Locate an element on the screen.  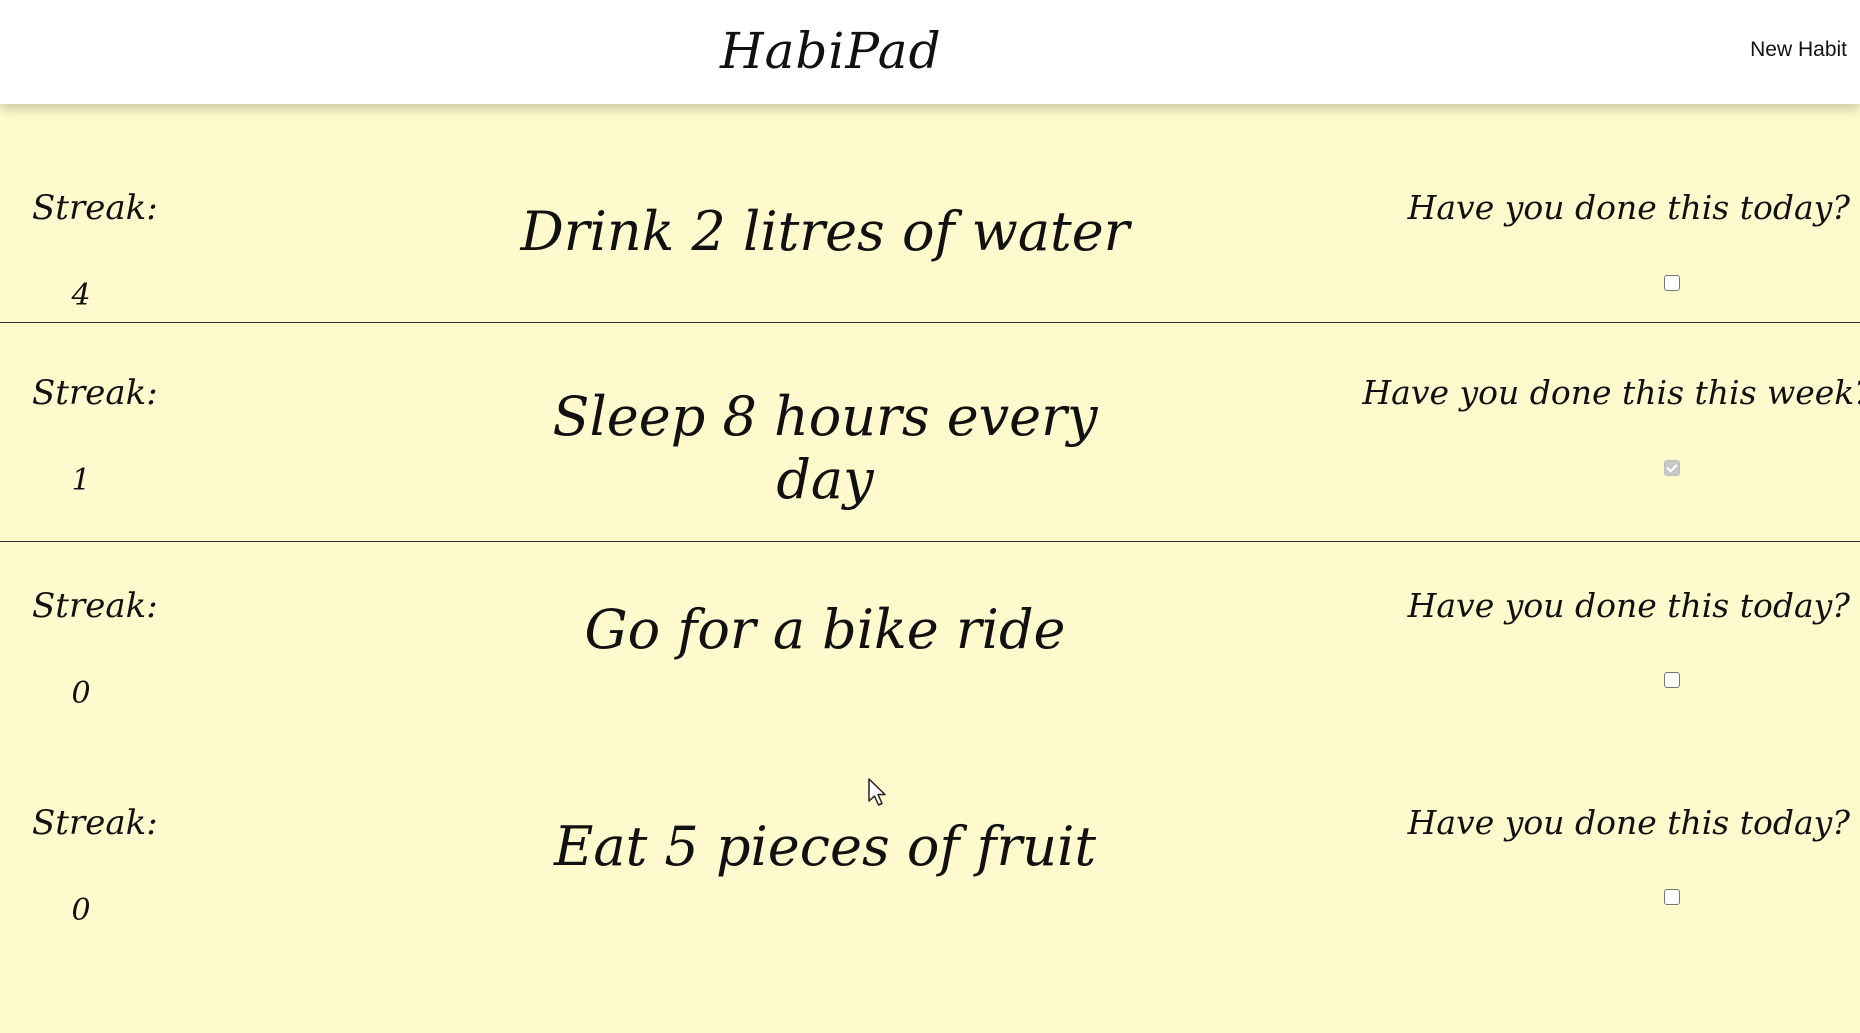
done-question: Have you done this this week? is located at coordinates (1611, 392).